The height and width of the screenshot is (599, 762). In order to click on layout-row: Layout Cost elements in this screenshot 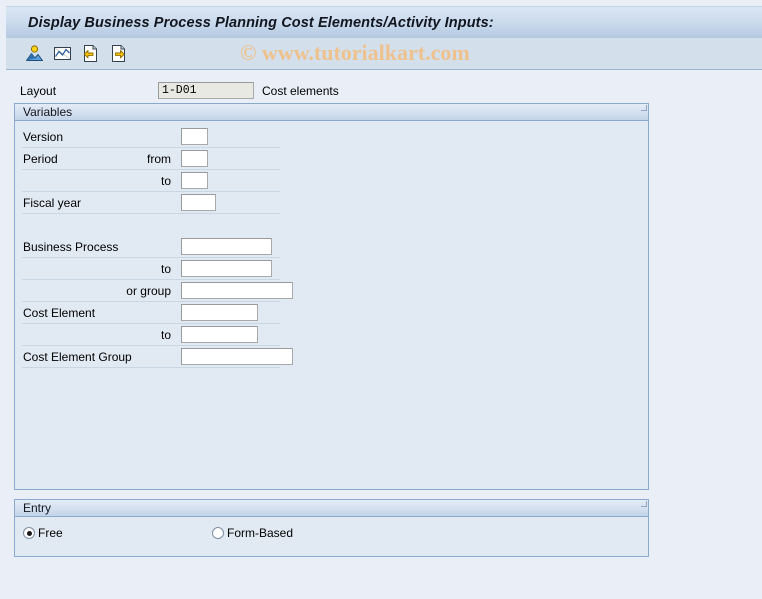, I will do `click(270, 91)`.